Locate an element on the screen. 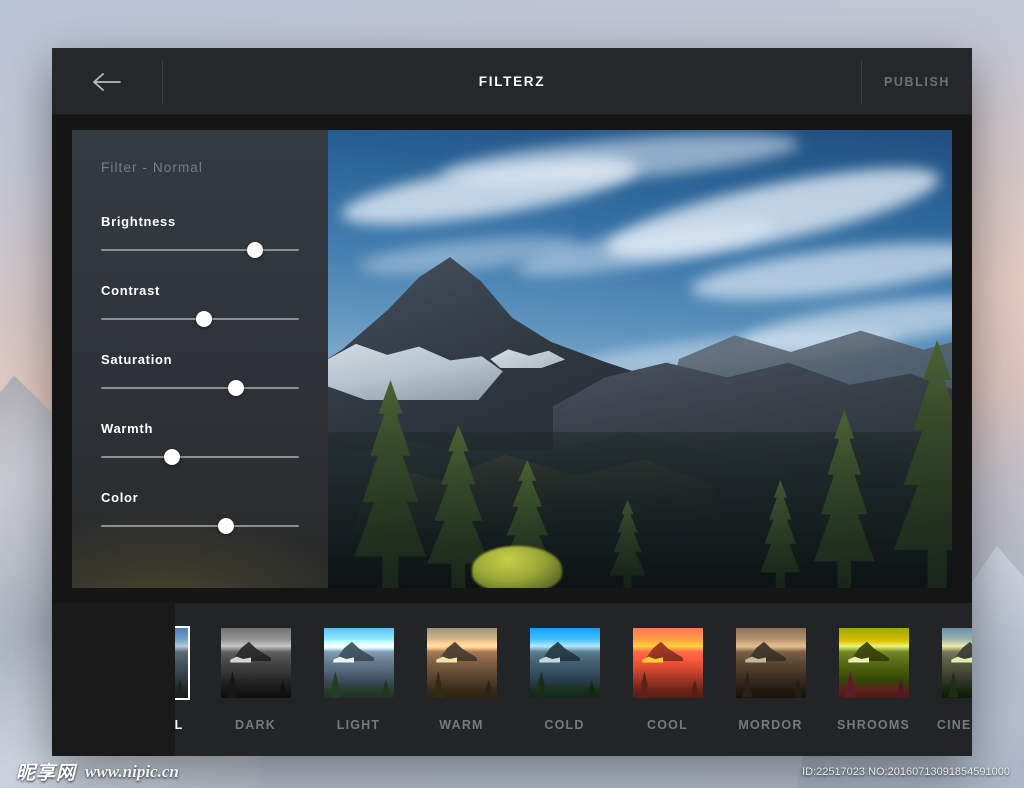 The height and width of the screenshot is (788, 1024). arrow-left-icon is located at coordinates (107, 81).